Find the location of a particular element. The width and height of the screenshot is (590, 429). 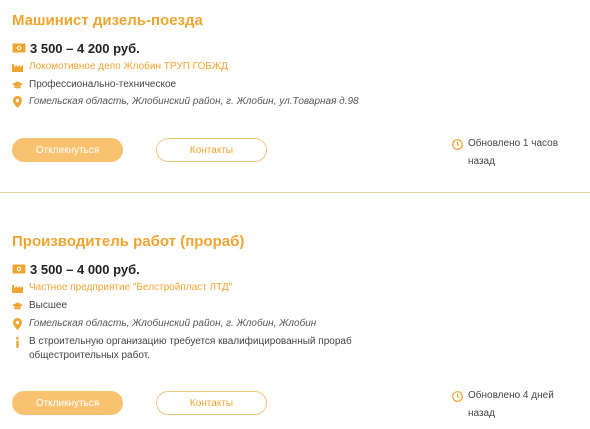

updated-text: Обновлено 4 дней назад is located at coordinates (511, 404).